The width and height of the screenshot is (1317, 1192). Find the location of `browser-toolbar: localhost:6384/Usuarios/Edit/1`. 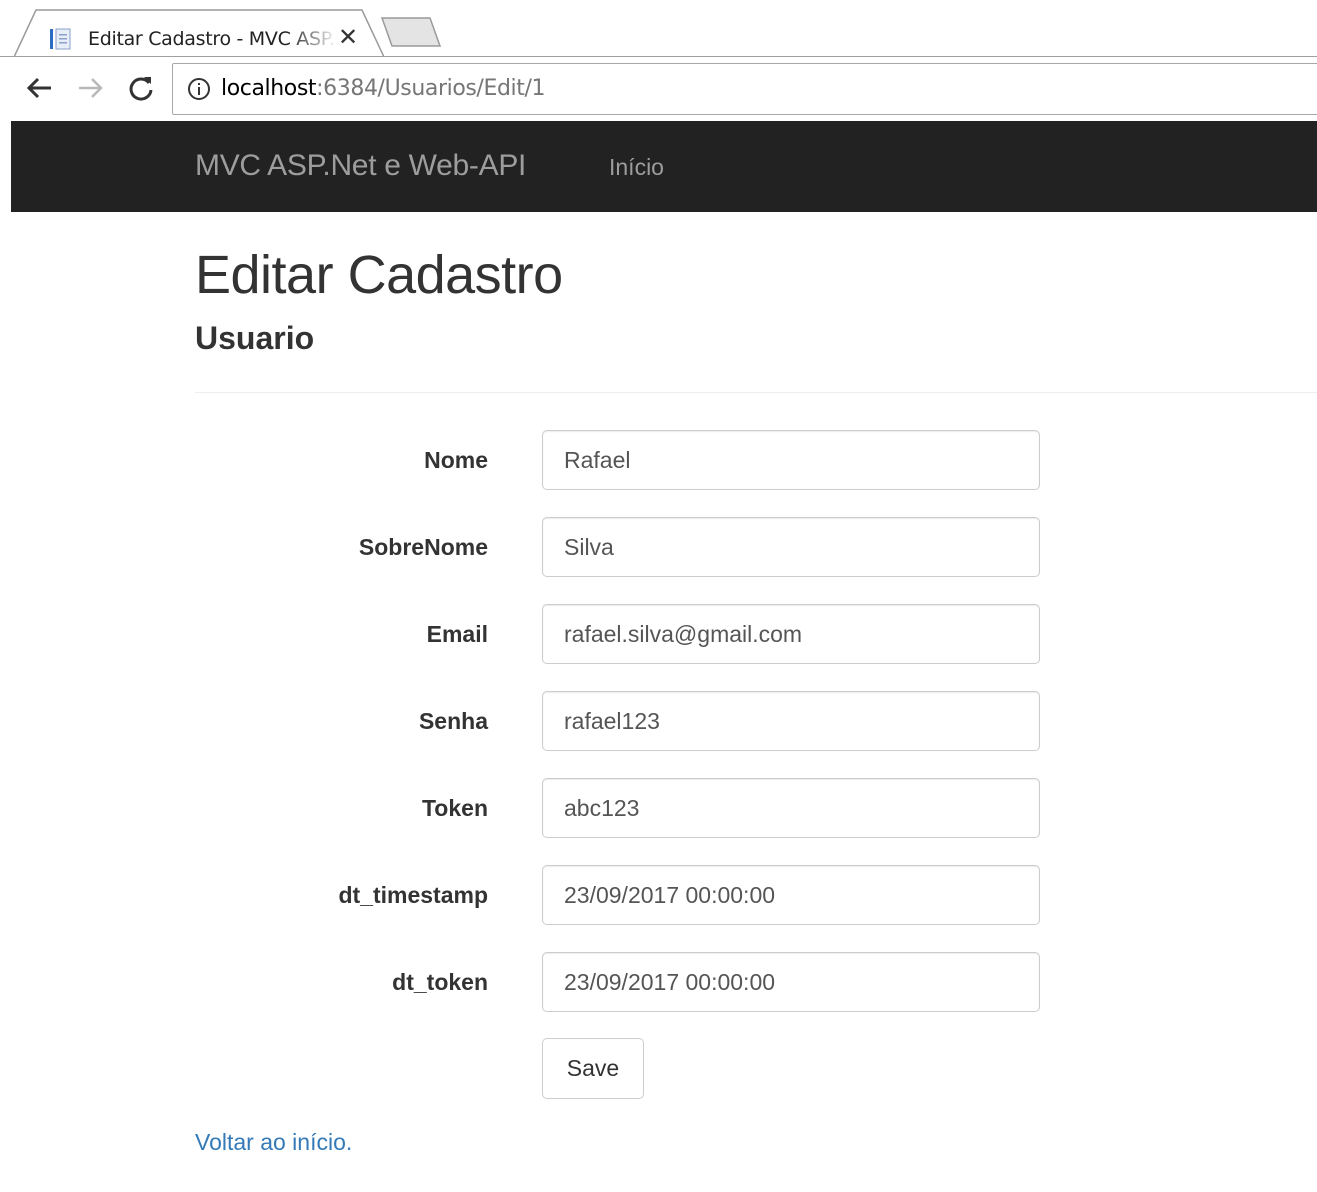

browser-toolbar: localhost:6384/Usuarios/Edit/1 is located at coordinates (658, 89).